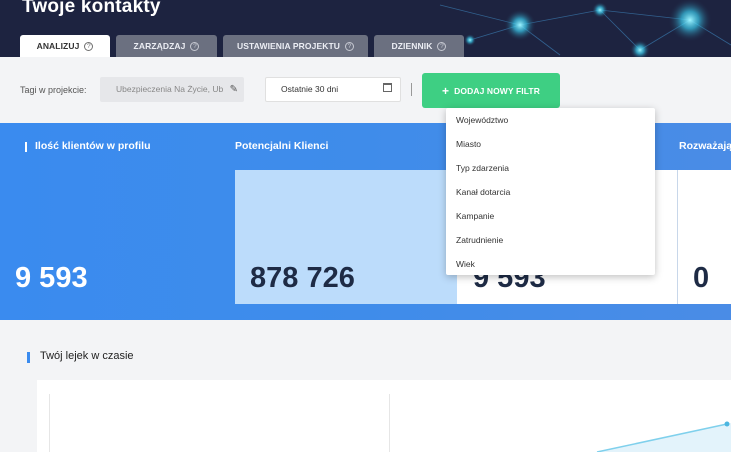 This screenshot has height=452, width=731. I want to click on tab-analizuj: ANALIZUJ?, so click(65, 46).